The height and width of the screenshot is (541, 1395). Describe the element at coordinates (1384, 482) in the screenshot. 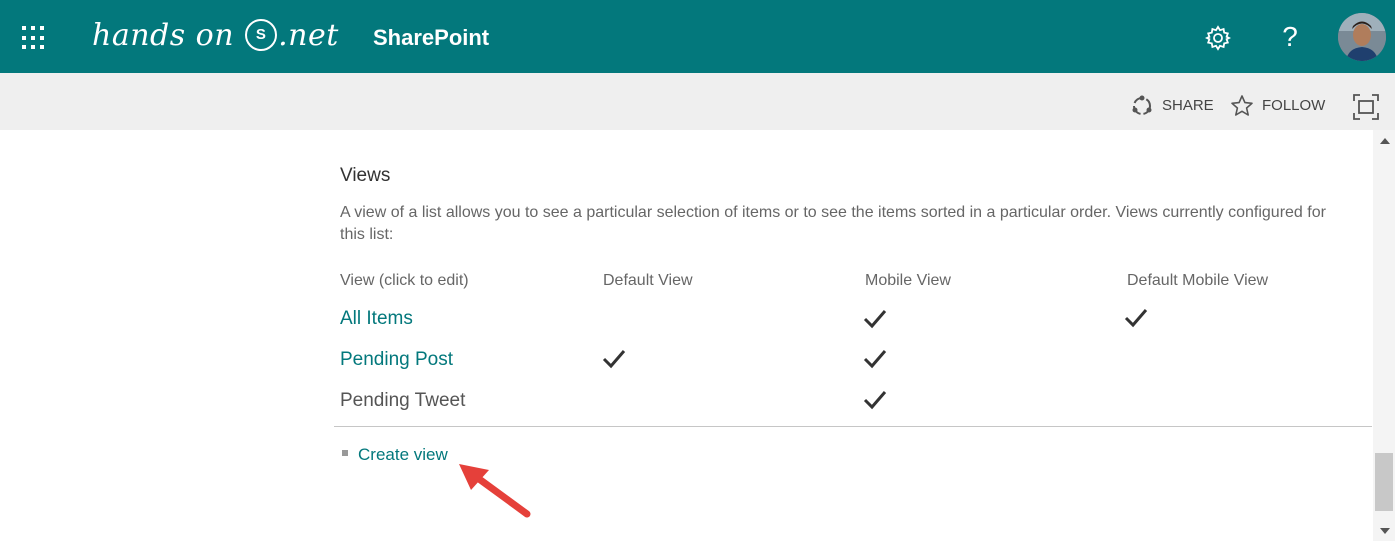

I see `scrollbar-thumb` at that location.